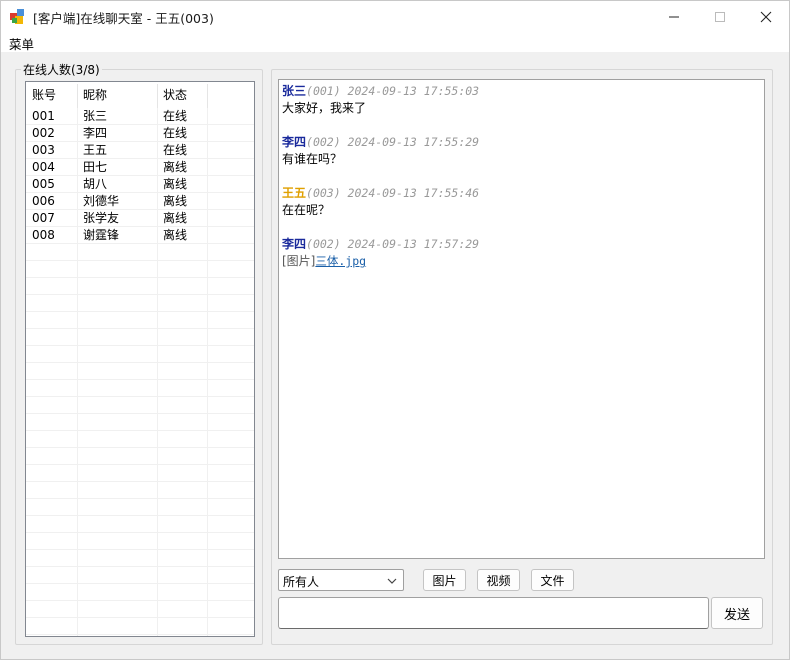 This screenshot has height=660, width=790. Describe the element at coordinates (43, 235) in the screenshot. I see `account-cell: 008` at that location.